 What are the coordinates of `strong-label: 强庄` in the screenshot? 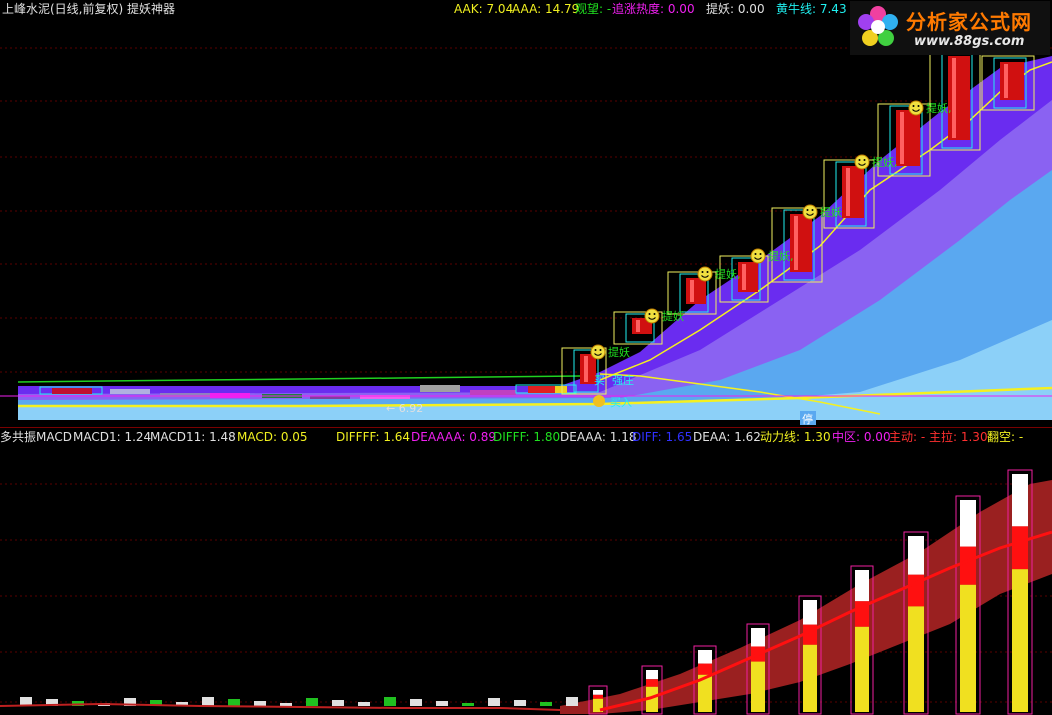 It's located at (623, 380).